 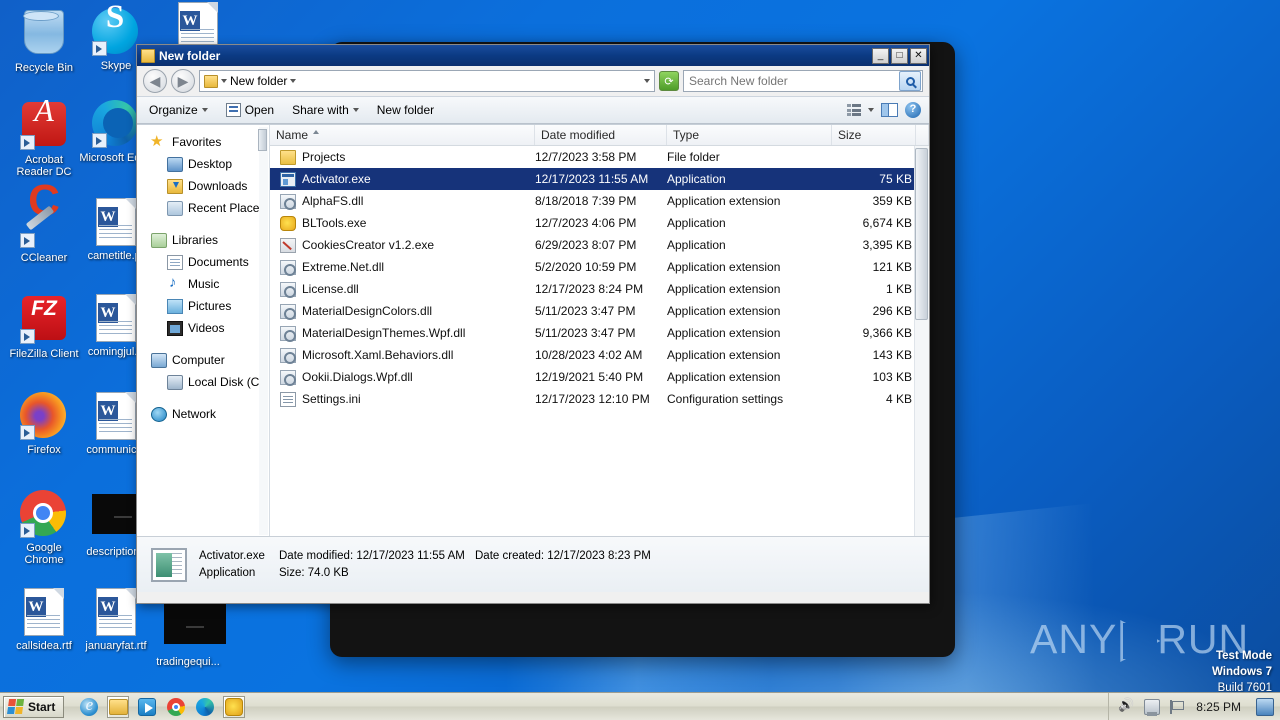 I want to click on window-title-bar: New folder _ □ ✕, so click(x=533, y=55).